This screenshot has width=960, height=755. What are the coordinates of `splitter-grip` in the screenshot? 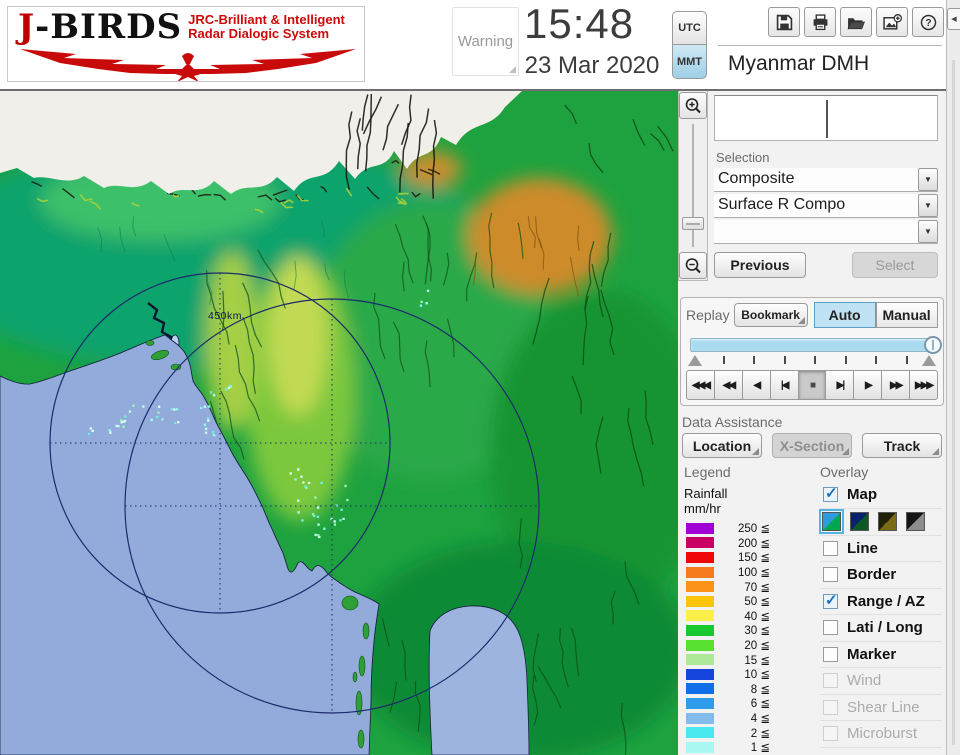 It's located at (953, 402).